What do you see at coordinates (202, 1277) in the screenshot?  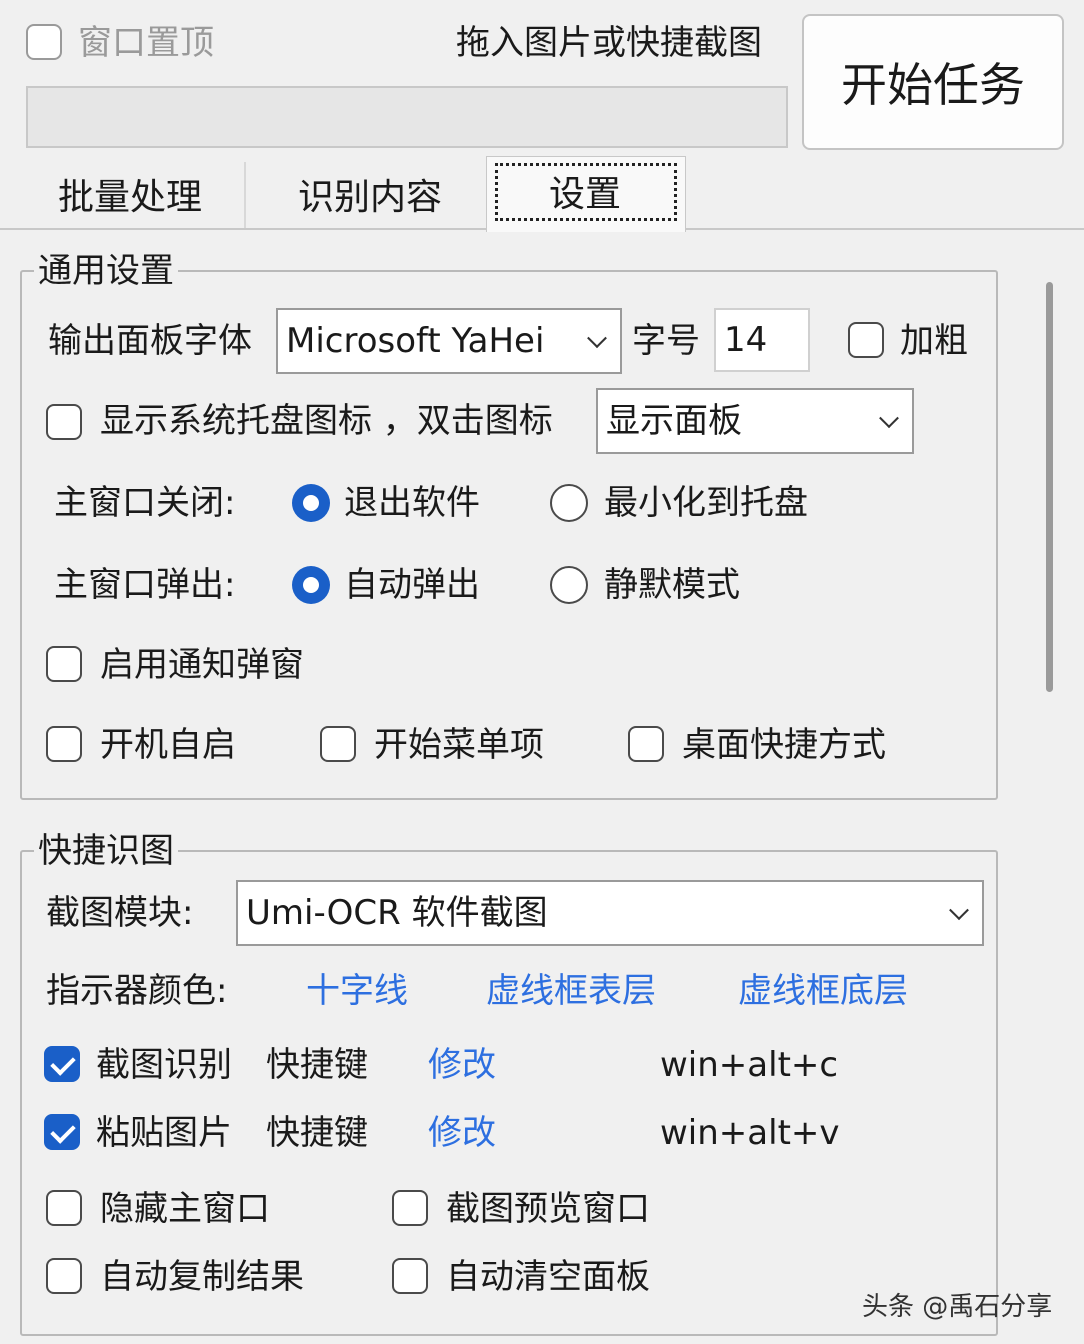 I see `auto-copy-label: 自动复制结果` at bounding box center [202, 1277].